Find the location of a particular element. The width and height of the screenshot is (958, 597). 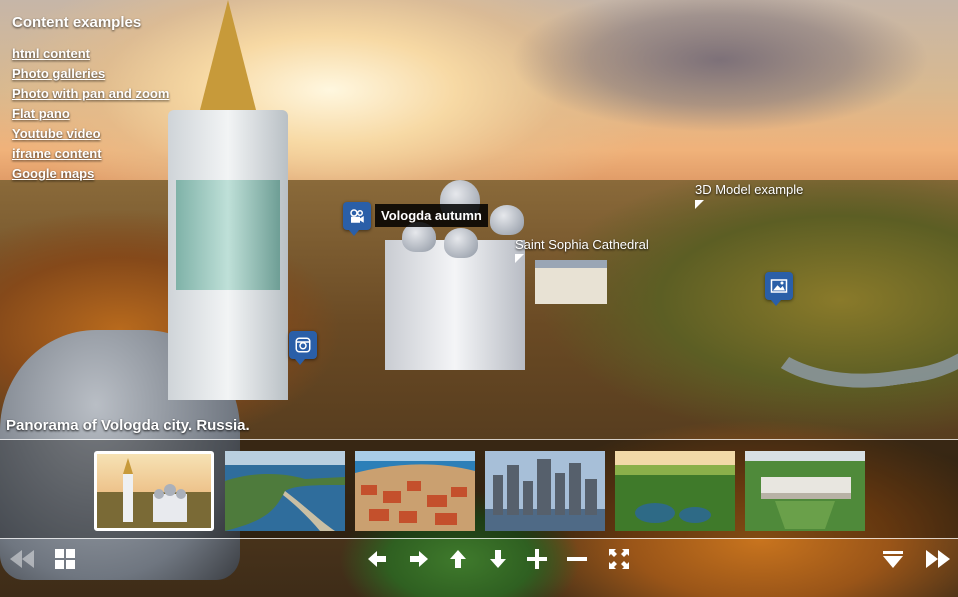

photo-pan-zoom-link: Photo with pan and zoom is located at coordinates (90, 93).